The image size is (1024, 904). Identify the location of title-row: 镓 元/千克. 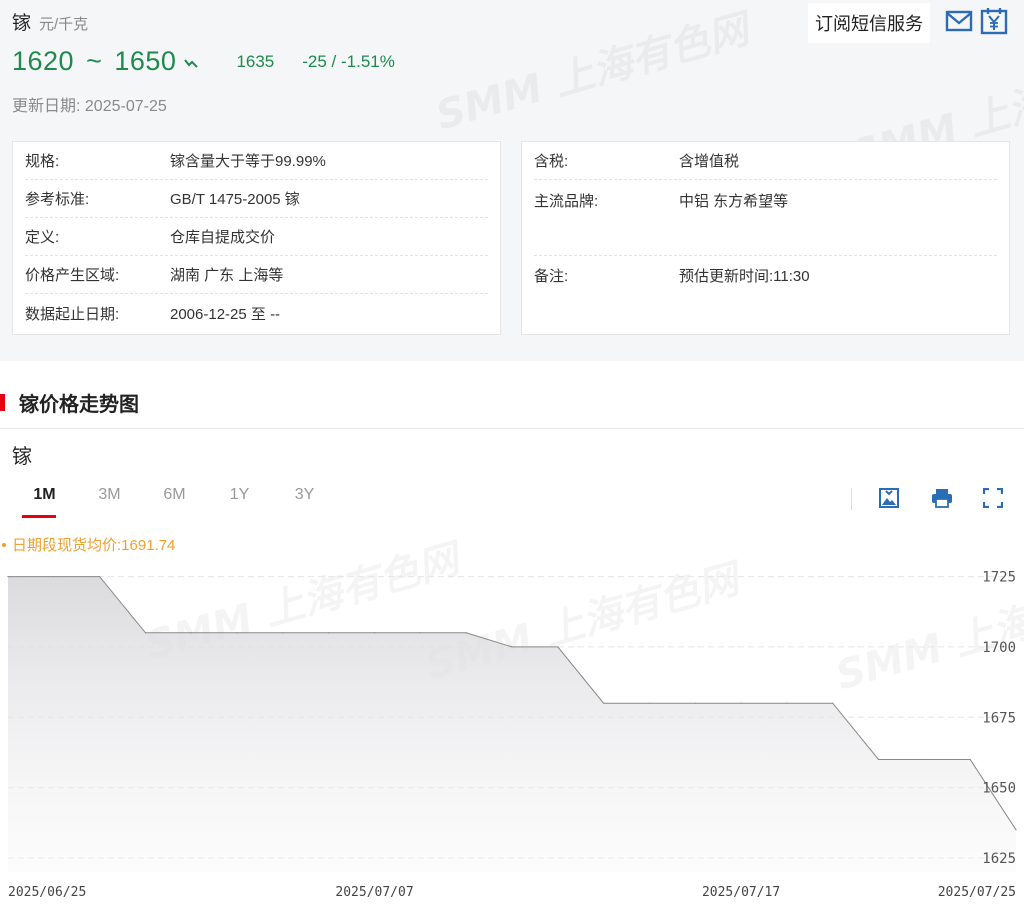
(50, 21).